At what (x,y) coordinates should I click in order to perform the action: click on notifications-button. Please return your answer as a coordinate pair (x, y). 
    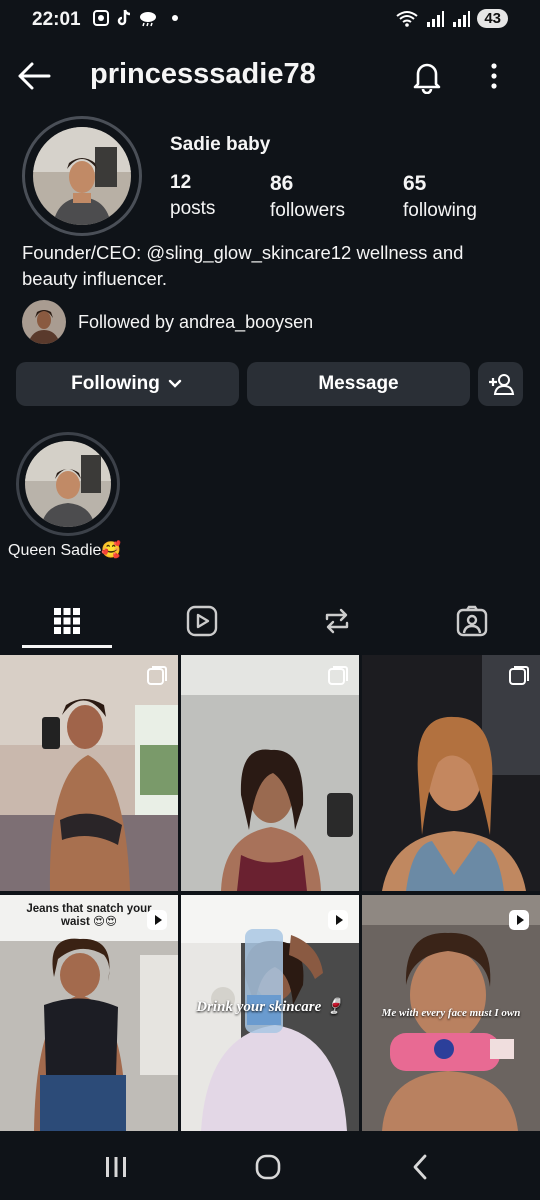
    Looking at the image, I should click on (427, 76).